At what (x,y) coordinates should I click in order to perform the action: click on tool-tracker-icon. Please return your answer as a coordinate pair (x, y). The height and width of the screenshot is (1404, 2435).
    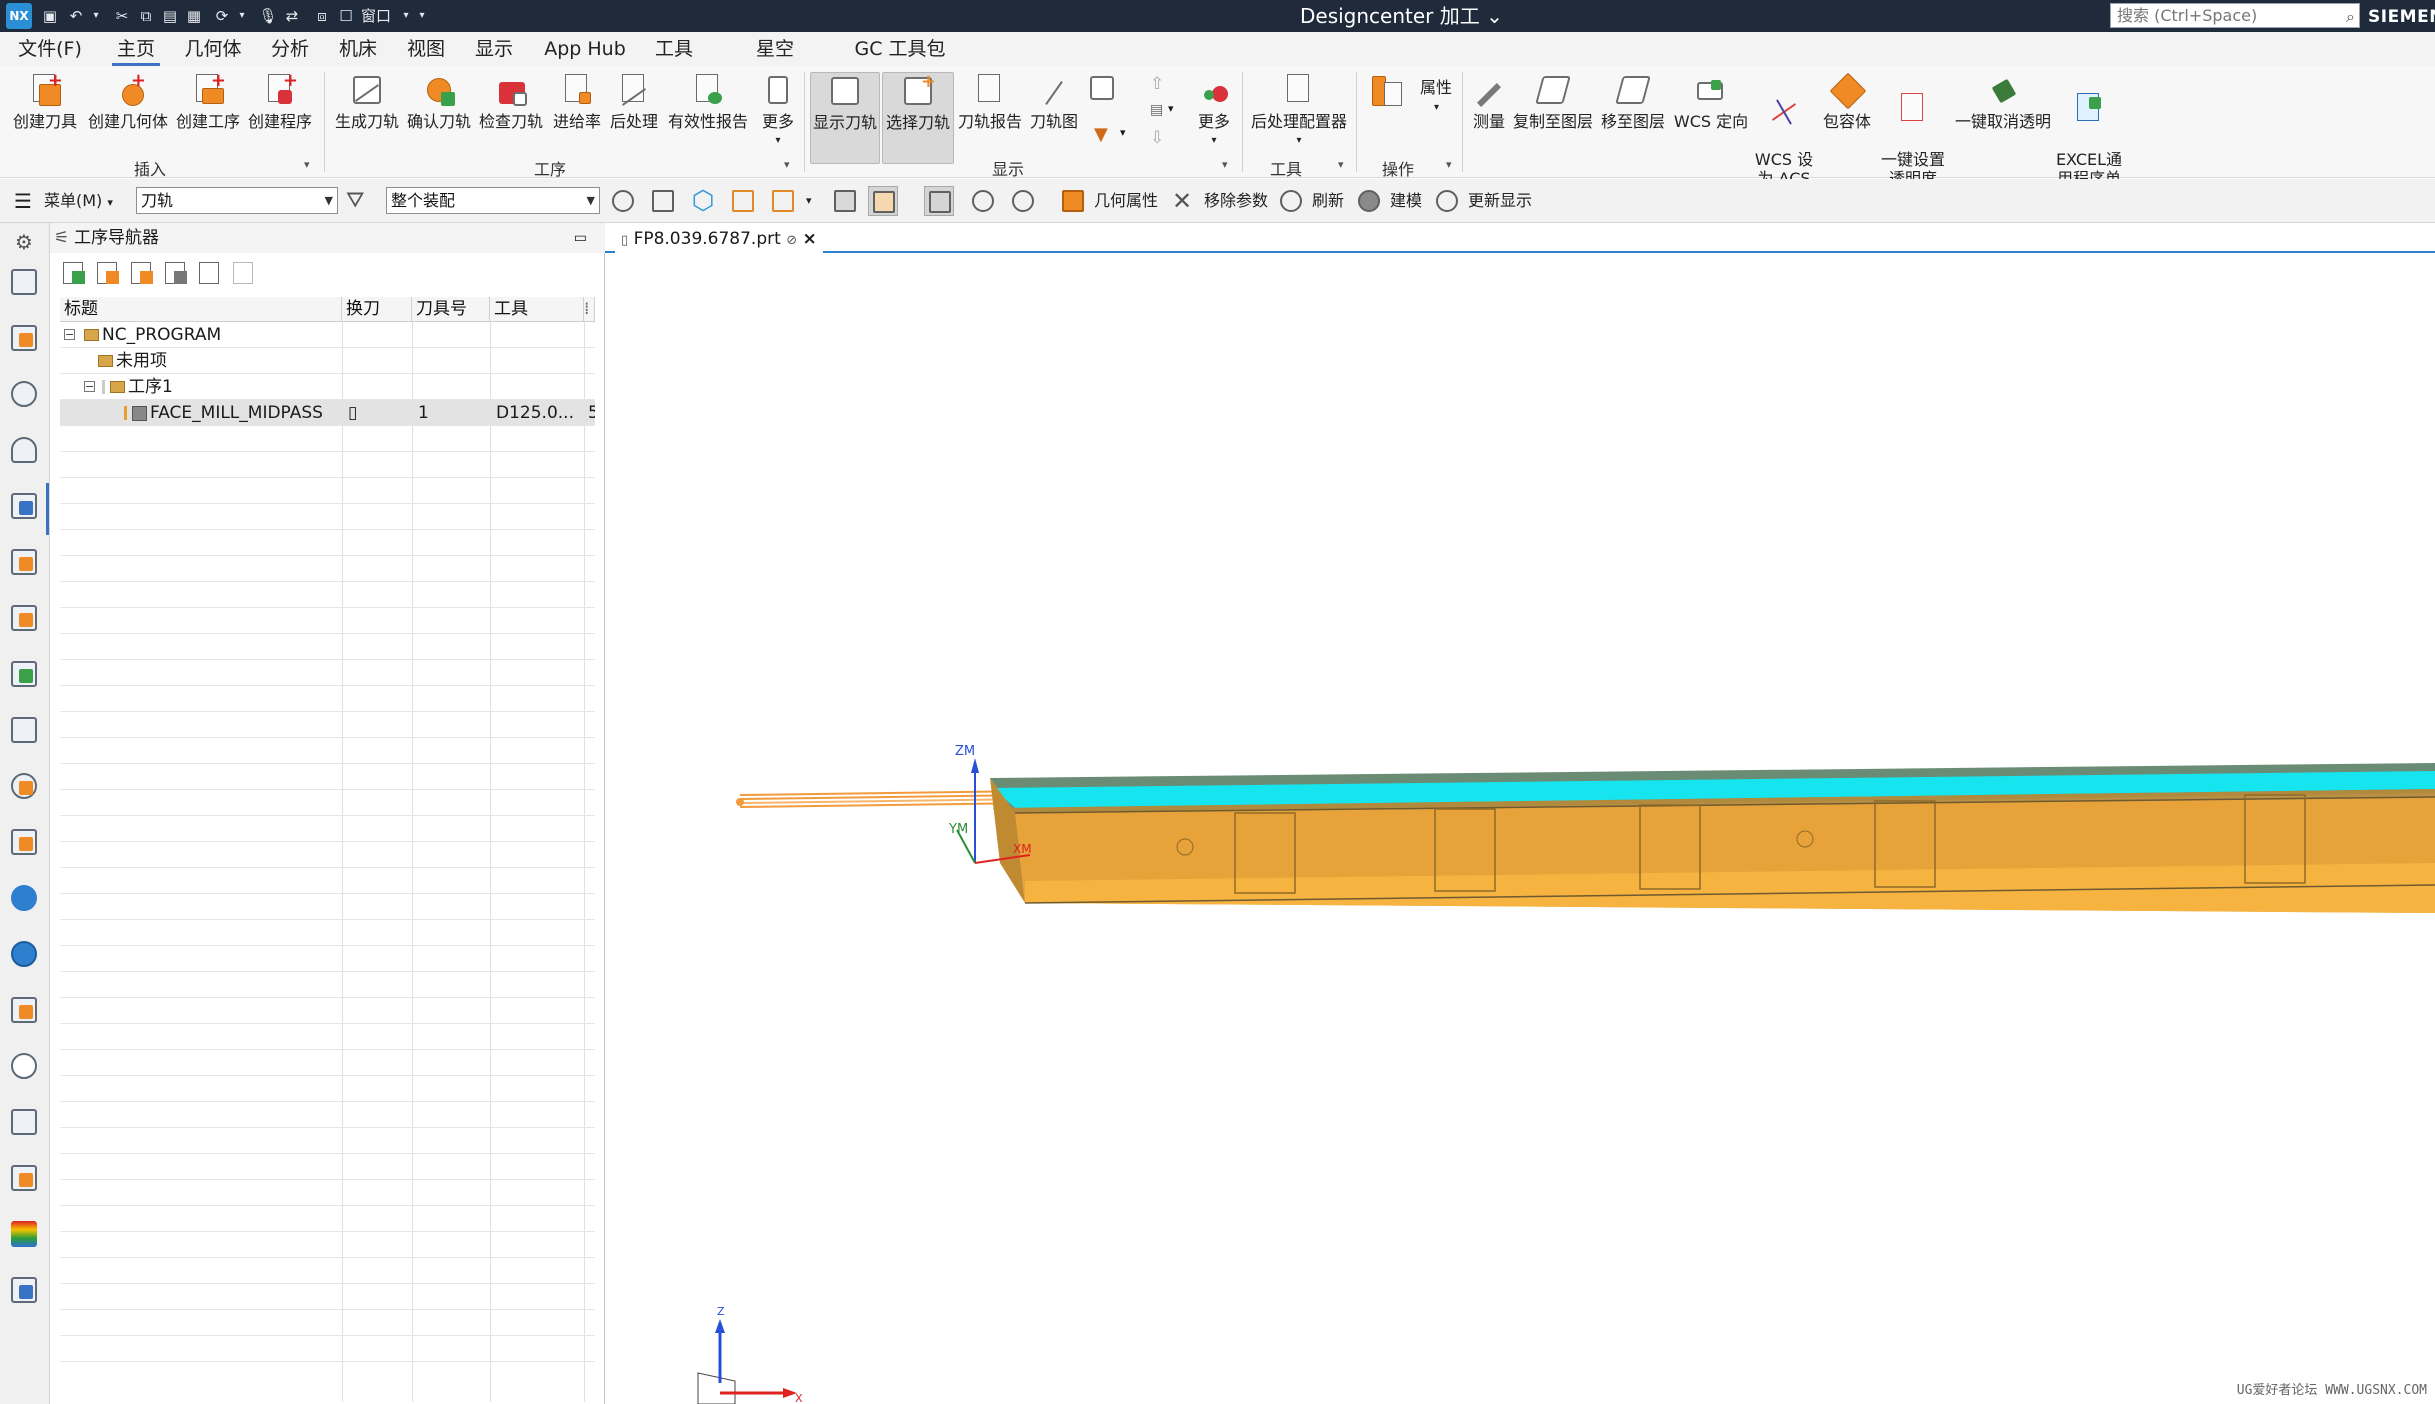
    Looking at the image, I should click on (24, 1290).